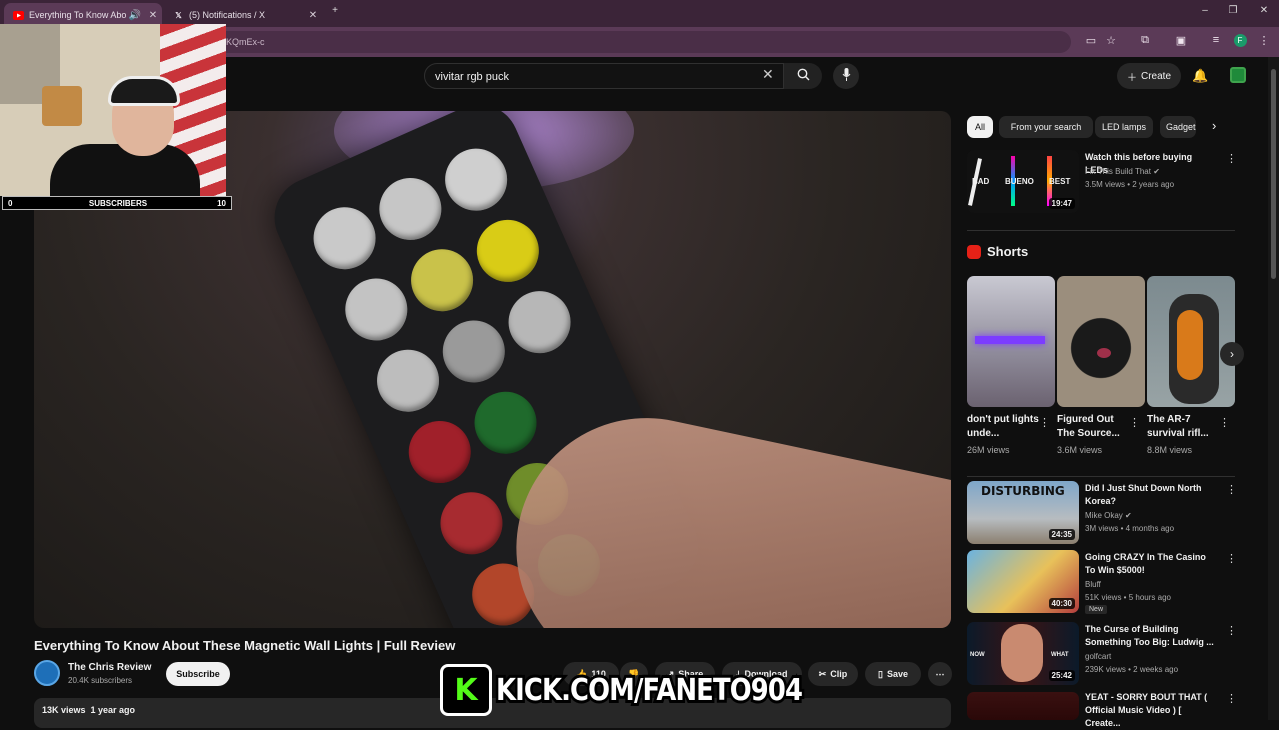 The height and width of the screenshot is (730, 1279). What do you see at coordinates (1273, 388) in the screenshot?
I see `page-scrollbar` at bounding box center [1273, 388].